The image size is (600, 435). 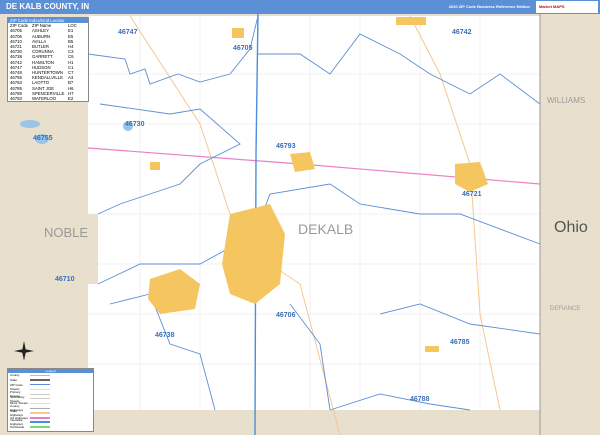 What do you see at coordinates (43, 138) in the screenshot?
I see `zip-label: 46755` at bounding box center [43, 138].